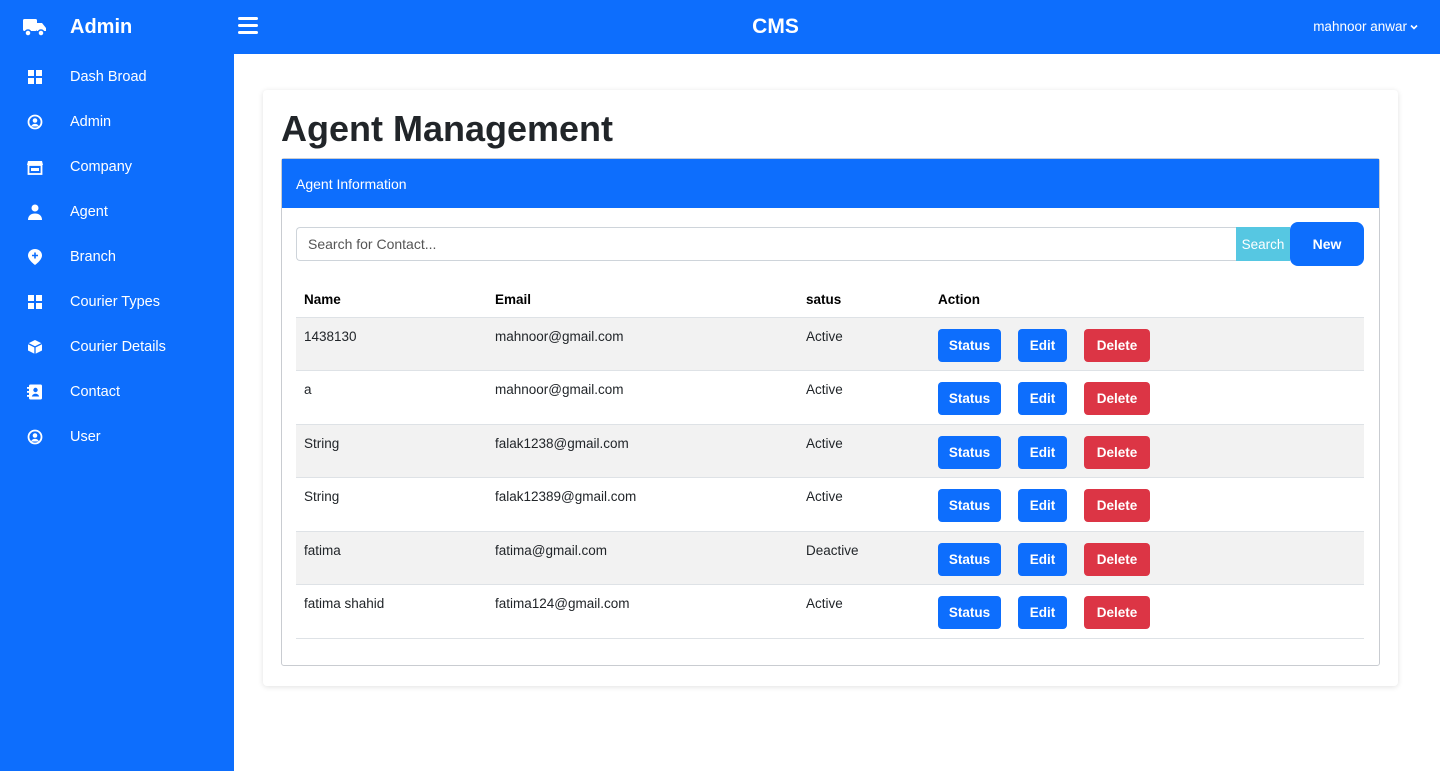 The image size is (1440, 771). What do you see at coordinates (551, 550) in the screenshot?
I see `cell-email: fatima@gmail.com` at bounding box center [551, 550].